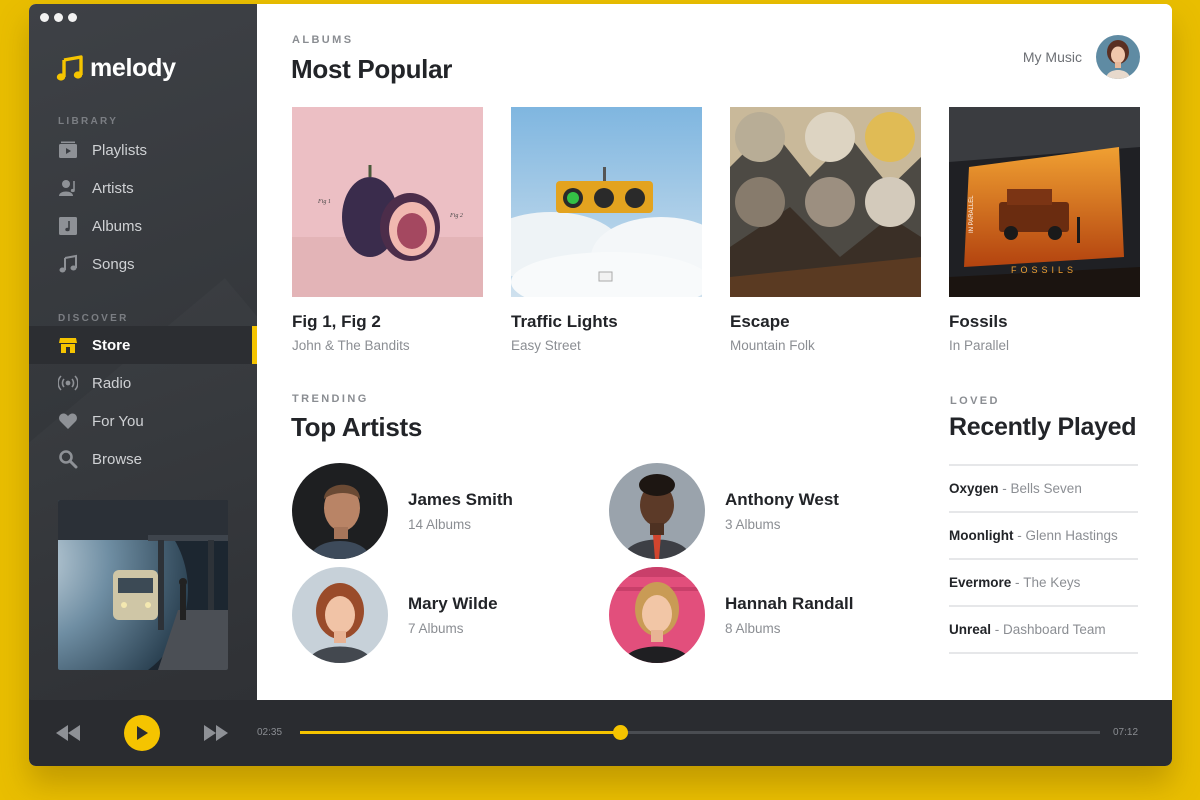  I want to click on recent-track: Oxygen - Bells Seven, so click(1043, 489).